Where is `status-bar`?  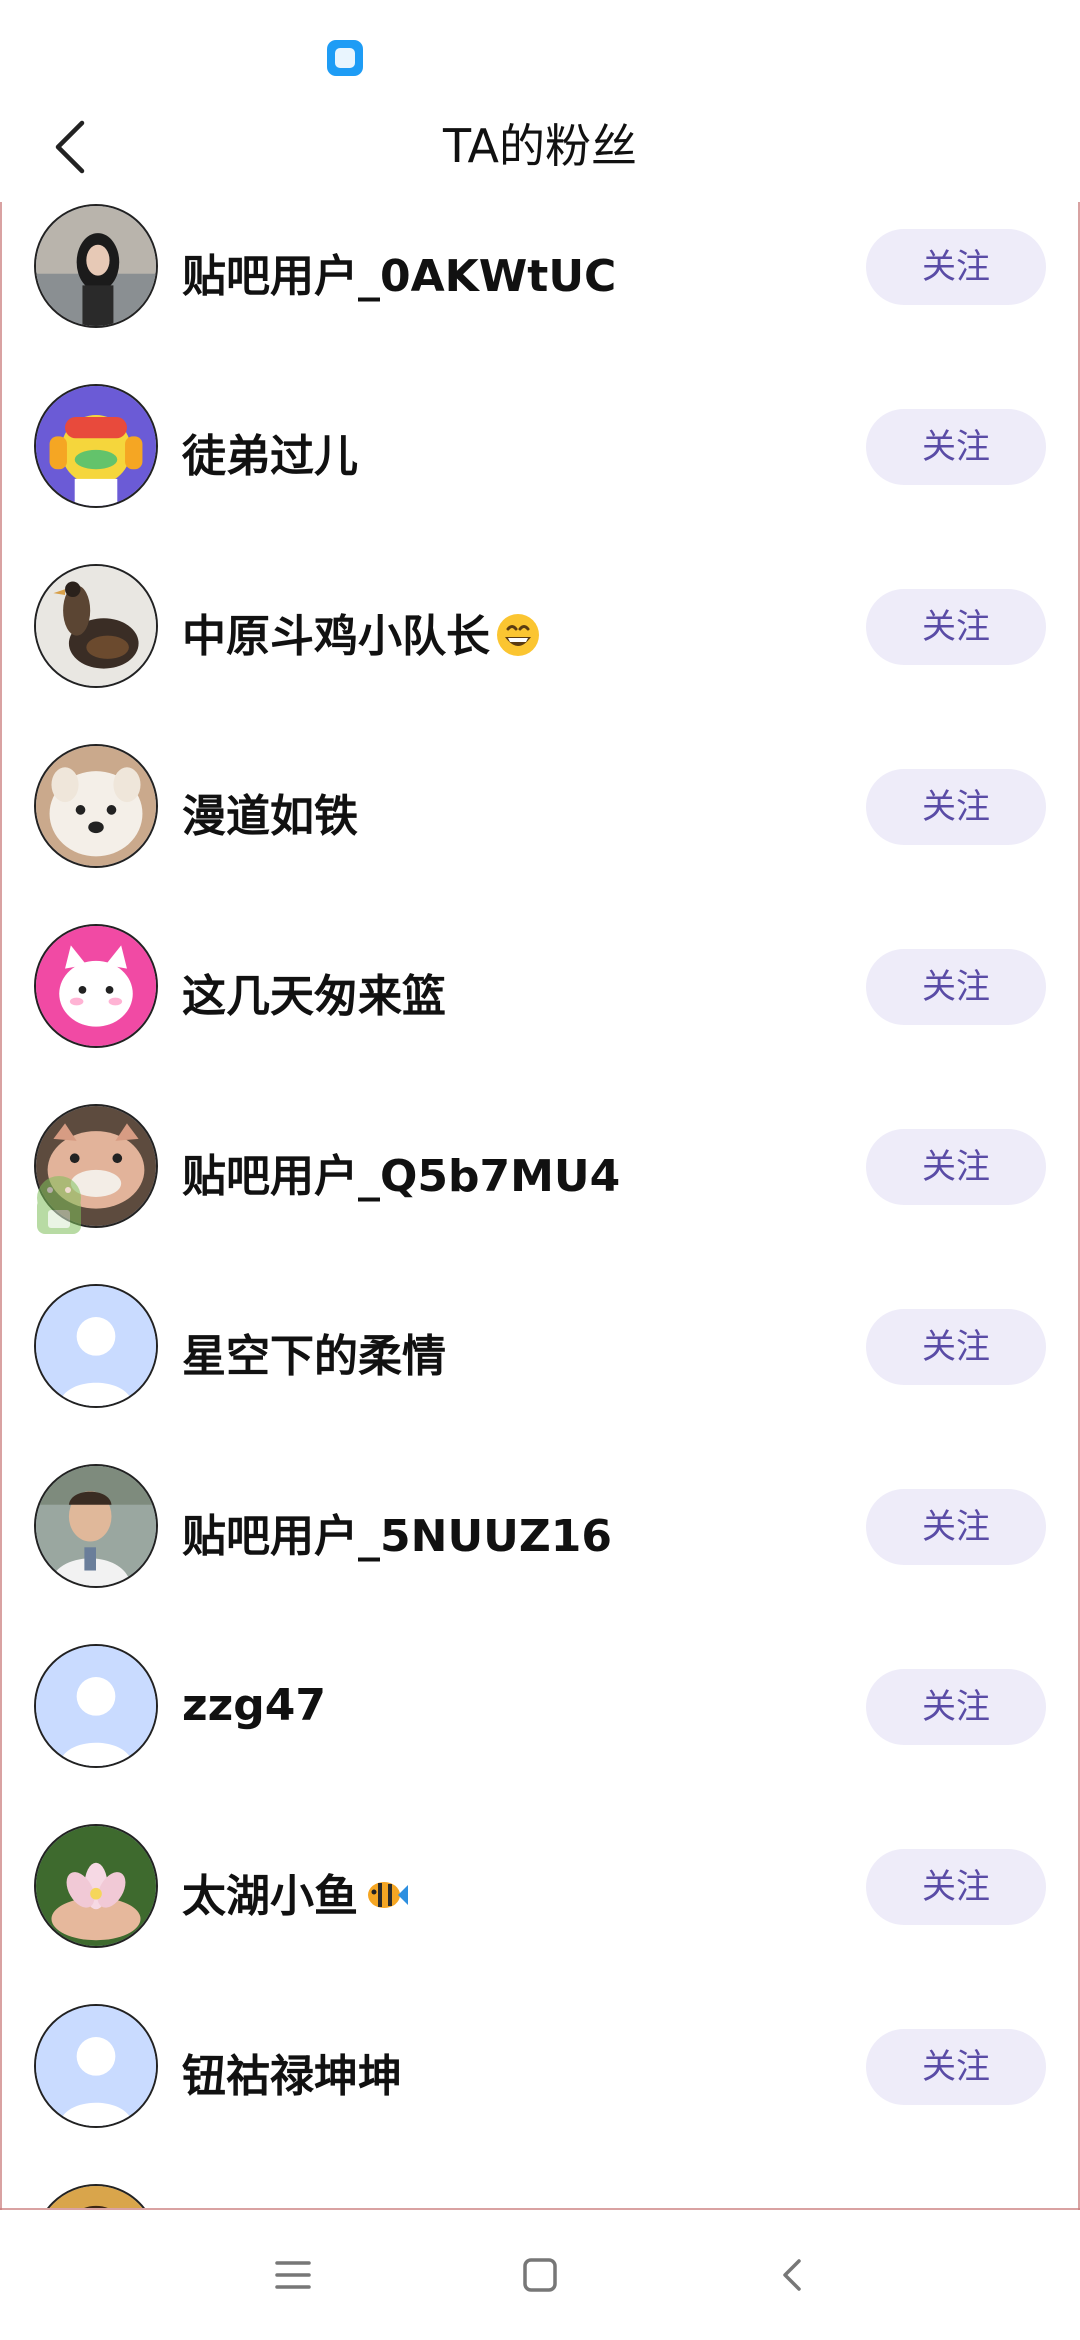 status-bar is located at coordinates (540, 45).